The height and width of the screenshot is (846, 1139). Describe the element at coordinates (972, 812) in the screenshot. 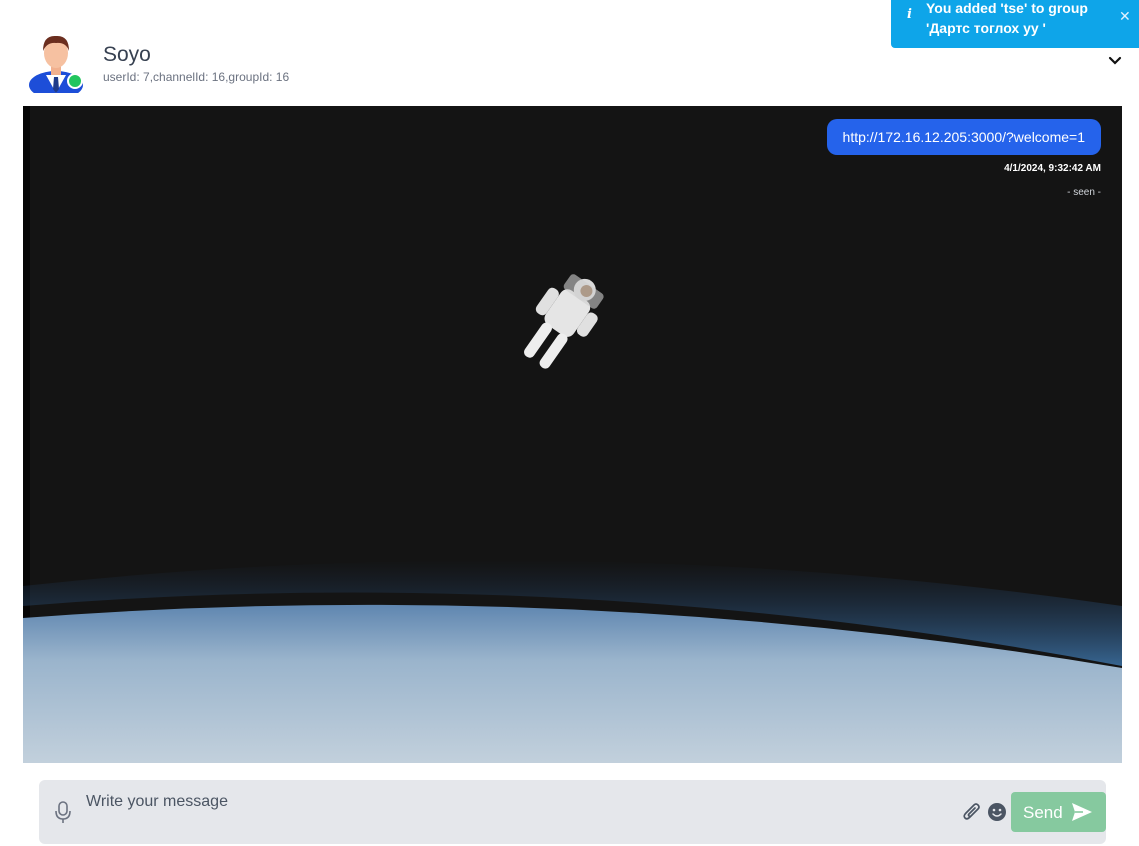

I see `paperclip-icon` at that location.